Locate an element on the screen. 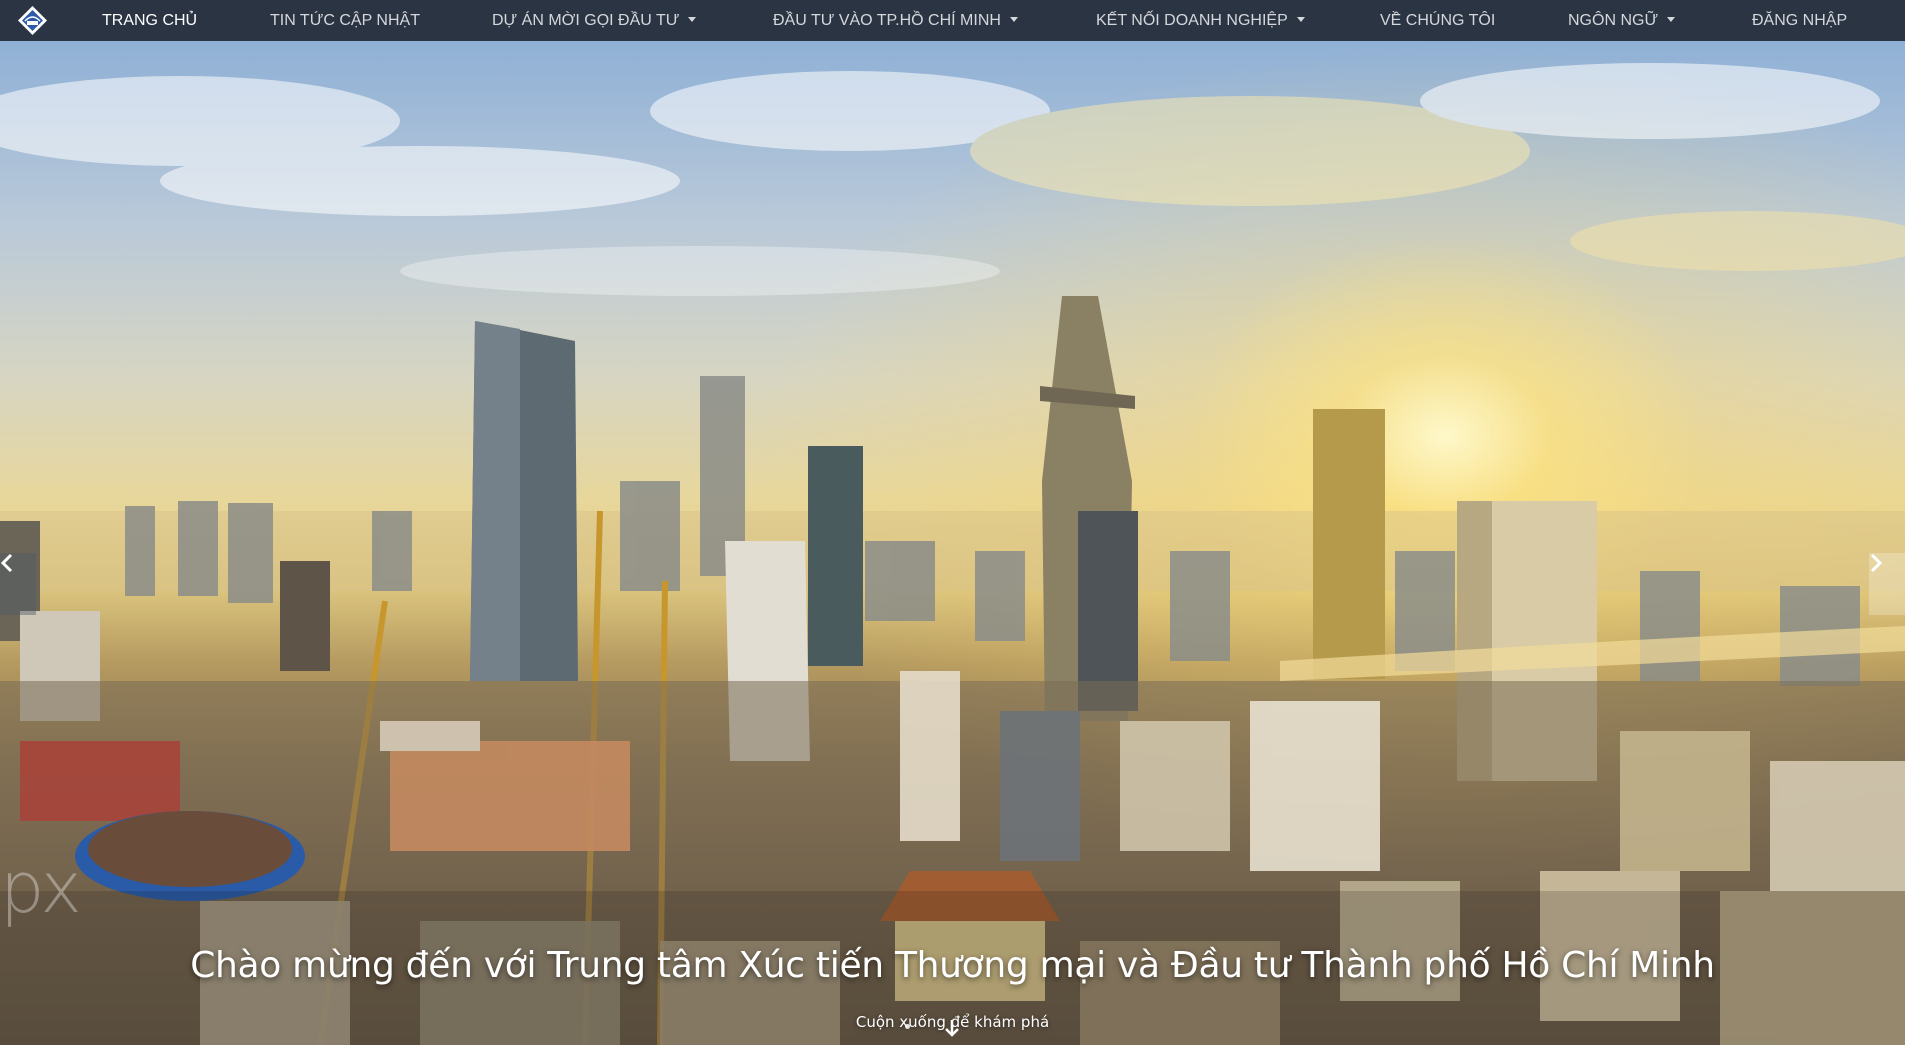 The height and width of the screenshot is (1045, 1905). nav-about-us: VỀ CHÚNG TÔI is located at coordinates (1437, 20).